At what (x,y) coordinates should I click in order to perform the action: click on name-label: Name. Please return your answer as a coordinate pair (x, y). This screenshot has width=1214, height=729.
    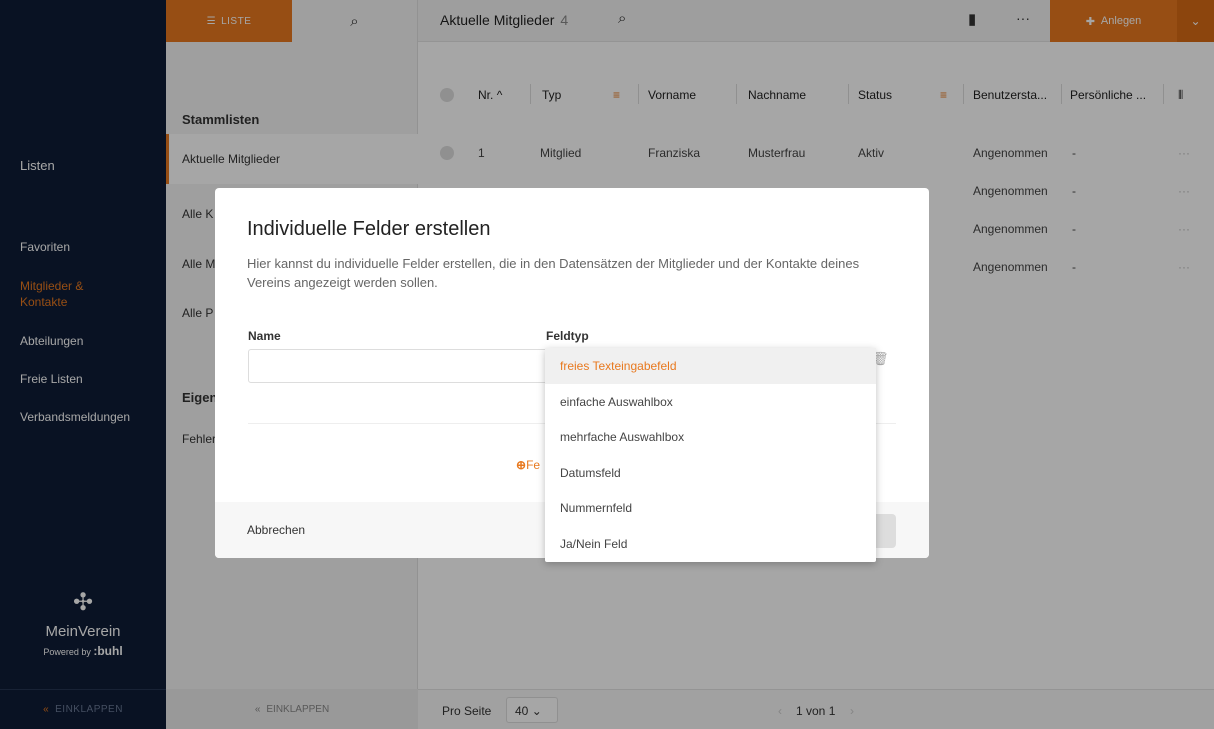
    Looking at the image, I should click on (264, 336).